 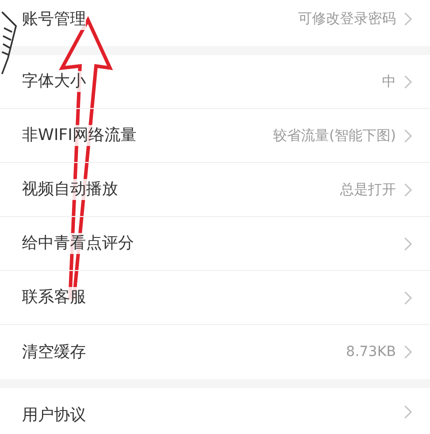 I want to click on setting-value: 总是打开, so click(x=368, y=189).